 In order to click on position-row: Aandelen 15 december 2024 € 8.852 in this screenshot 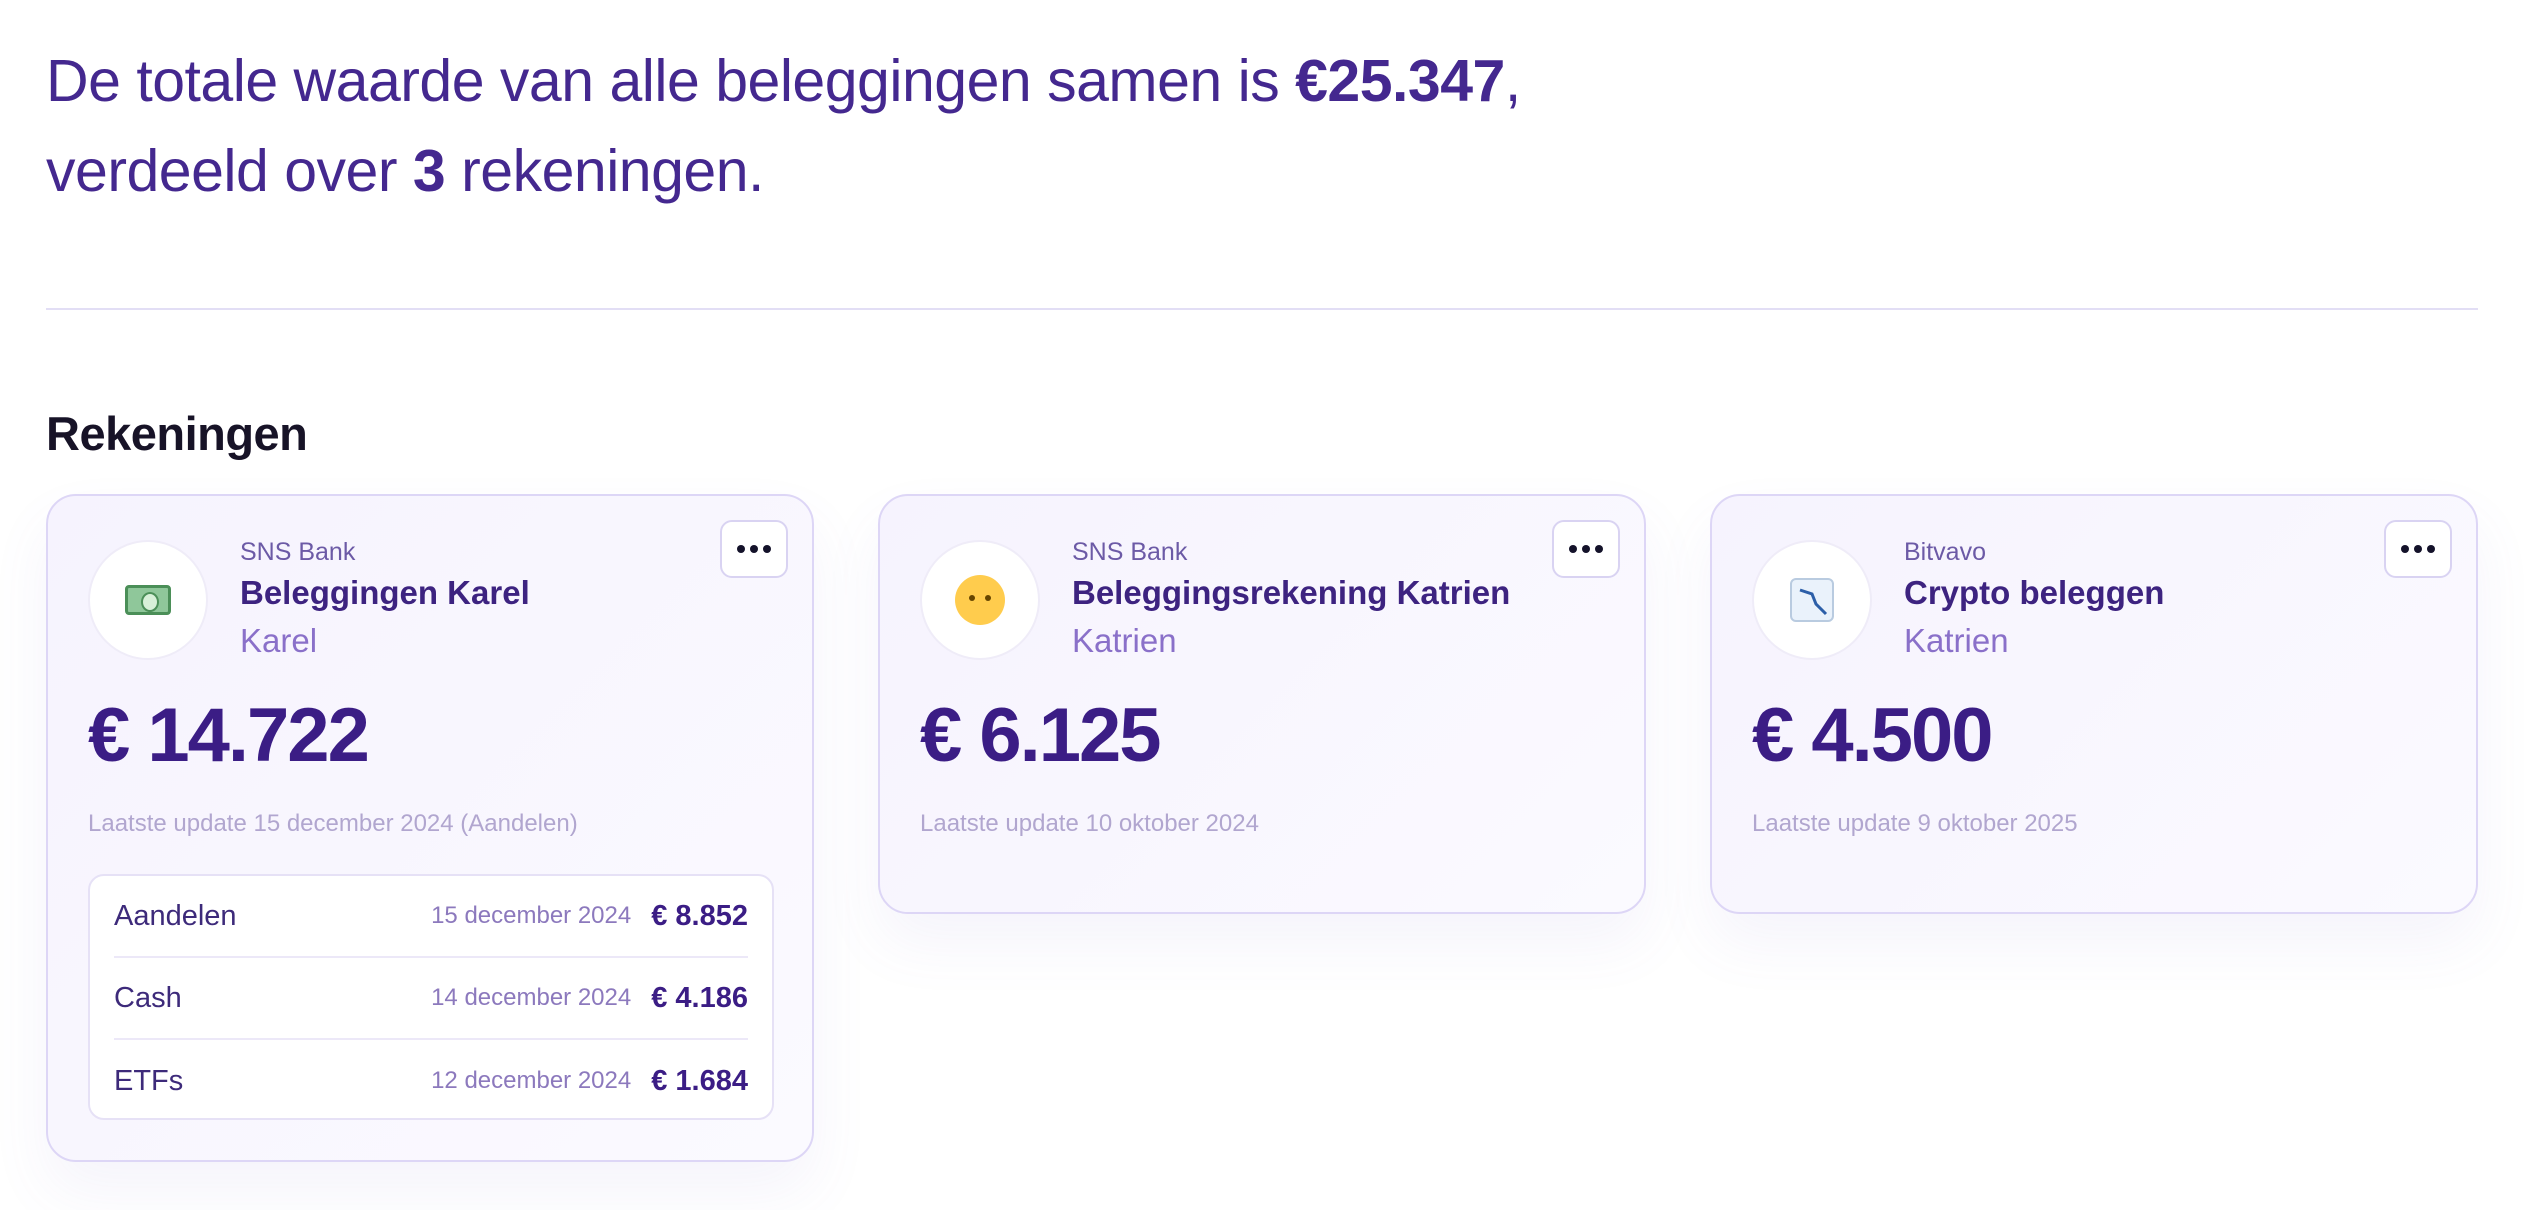, I will do `click(431, 917)`.